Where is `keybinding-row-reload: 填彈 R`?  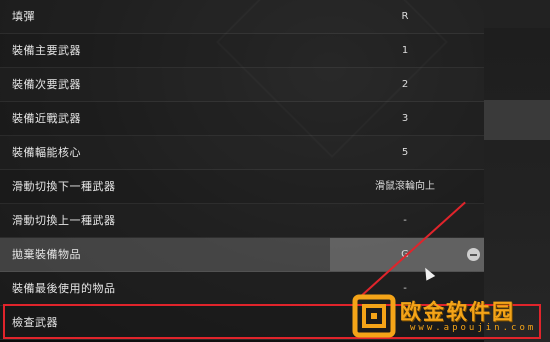
keybinding-row-reload: 填彈 R is located at coordinates (242, 17).